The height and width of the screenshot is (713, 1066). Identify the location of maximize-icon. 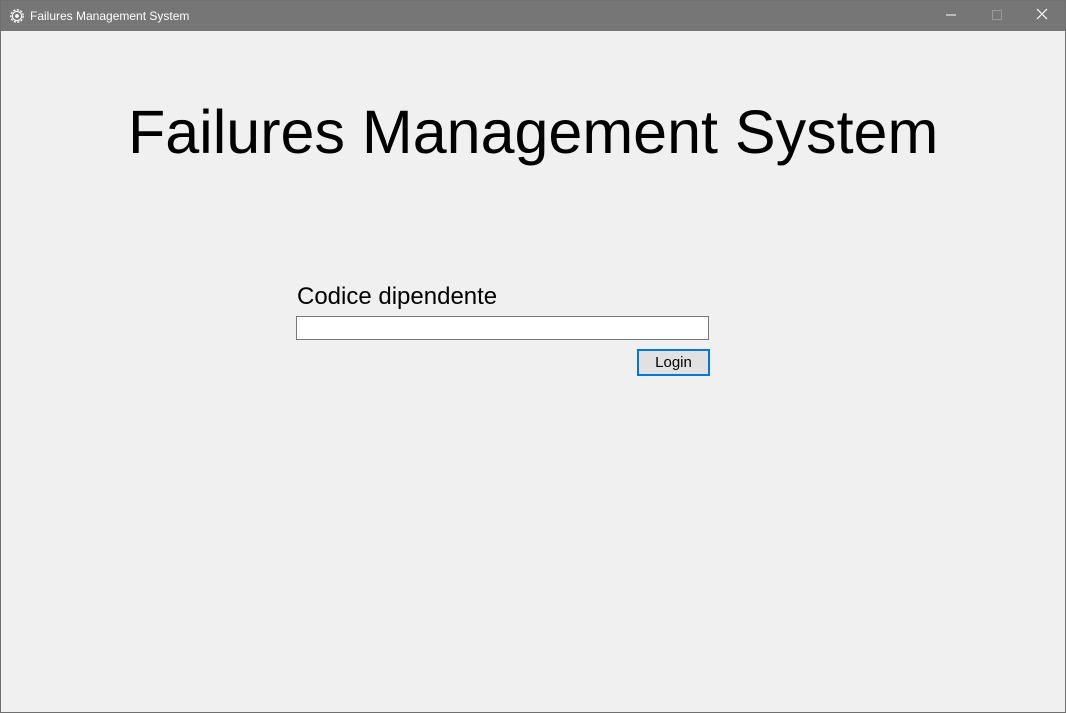
(997, 16).